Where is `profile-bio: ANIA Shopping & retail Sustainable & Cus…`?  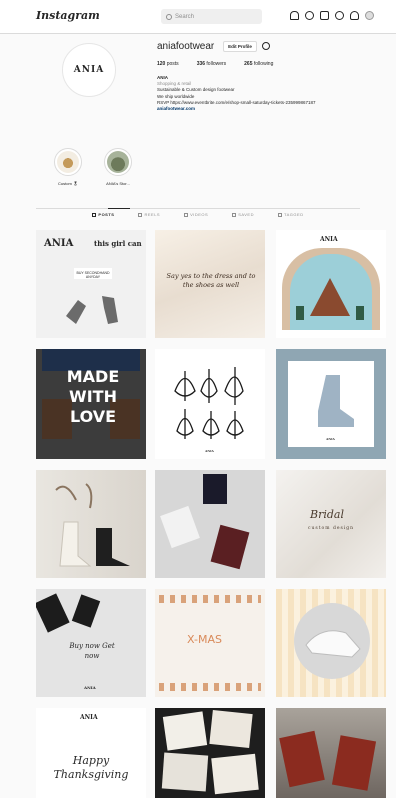
profile-bio: ANIA Shopping & retail Sustainable & Cus… is located at coordinates (269, 93).